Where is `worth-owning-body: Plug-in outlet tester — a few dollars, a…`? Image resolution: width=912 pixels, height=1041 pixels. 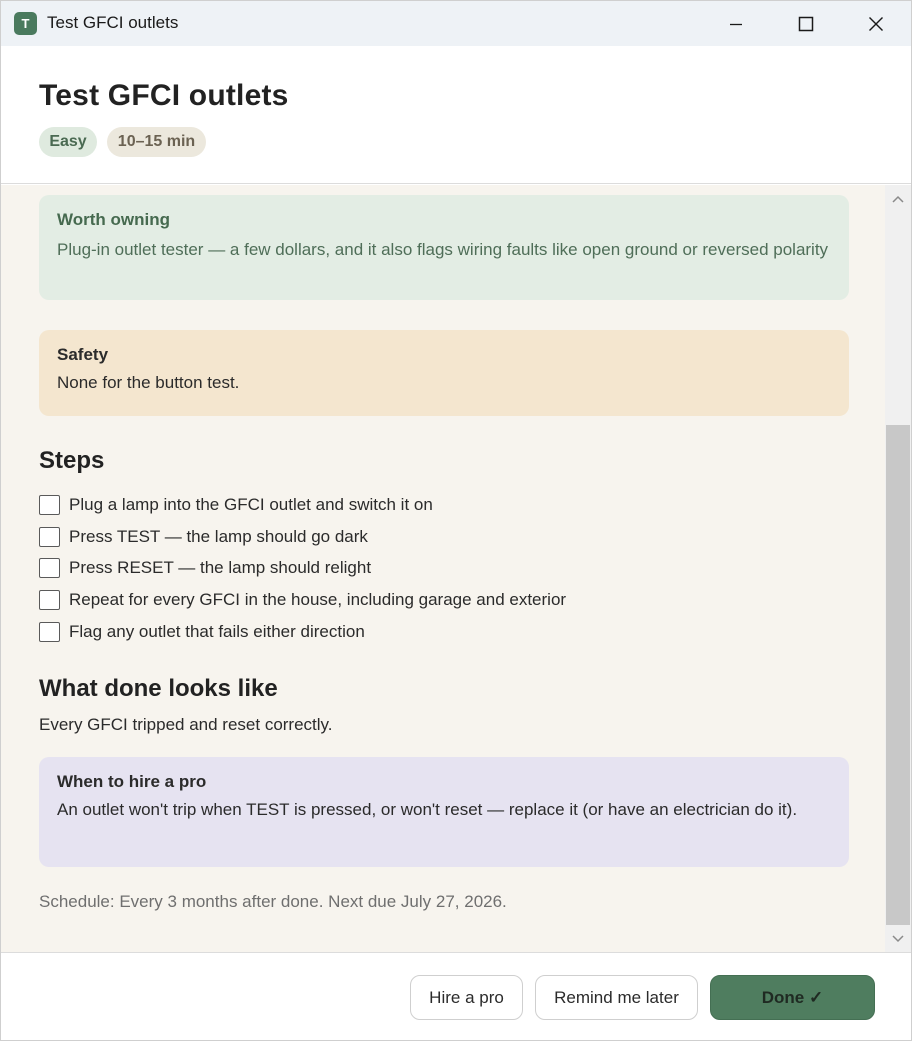
worth-owning-body: Plug-in outlet tester — a few dollars, a… is located at coordinates (443, 249).